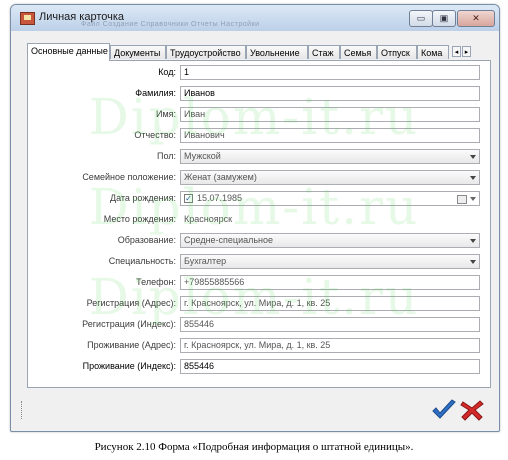  I want to click on tab-business-trip: Кома, so click(433, 52).